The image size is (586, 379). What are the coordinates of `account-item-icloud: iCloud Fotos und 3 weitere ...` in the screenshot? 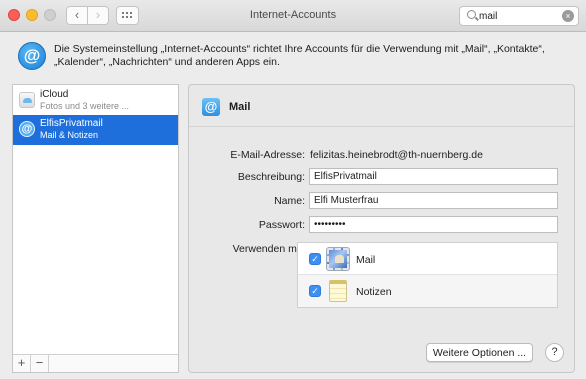 It's located at (95, 101).